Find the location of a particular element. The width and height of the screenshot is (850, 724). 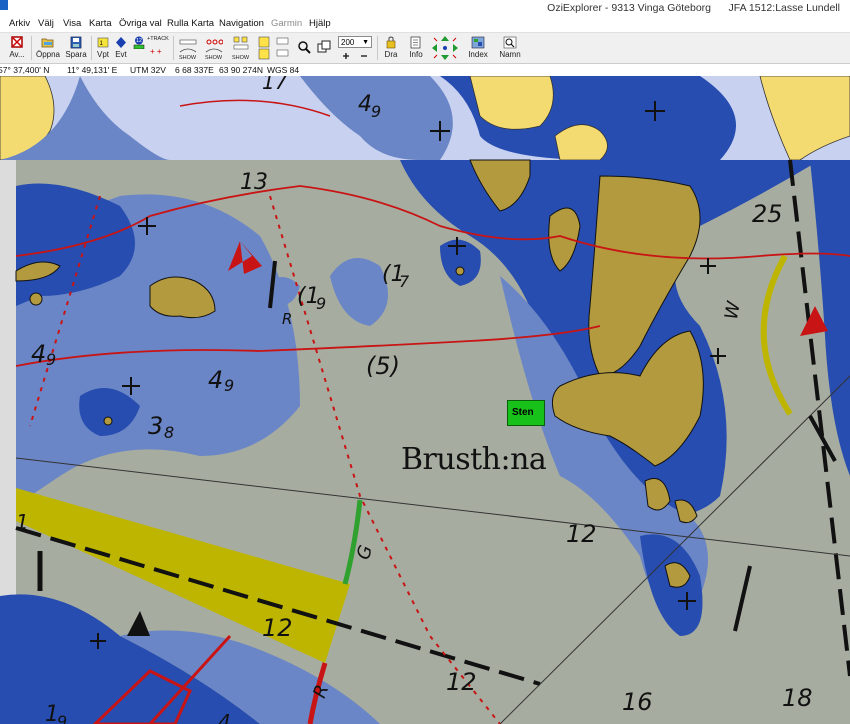

index-button: Index is located at coordinates (478, 48).